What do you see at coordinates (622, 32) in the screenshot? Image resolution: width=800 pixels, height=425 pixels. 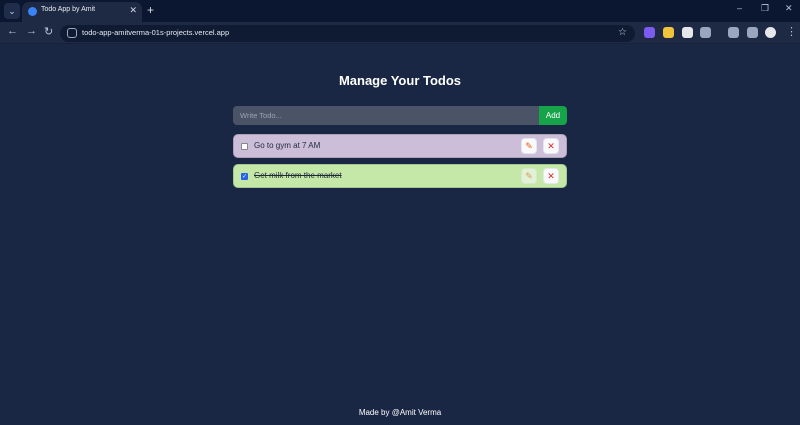 I see `bookmark-star-icon: ☆` at bounding box center [622, 32].